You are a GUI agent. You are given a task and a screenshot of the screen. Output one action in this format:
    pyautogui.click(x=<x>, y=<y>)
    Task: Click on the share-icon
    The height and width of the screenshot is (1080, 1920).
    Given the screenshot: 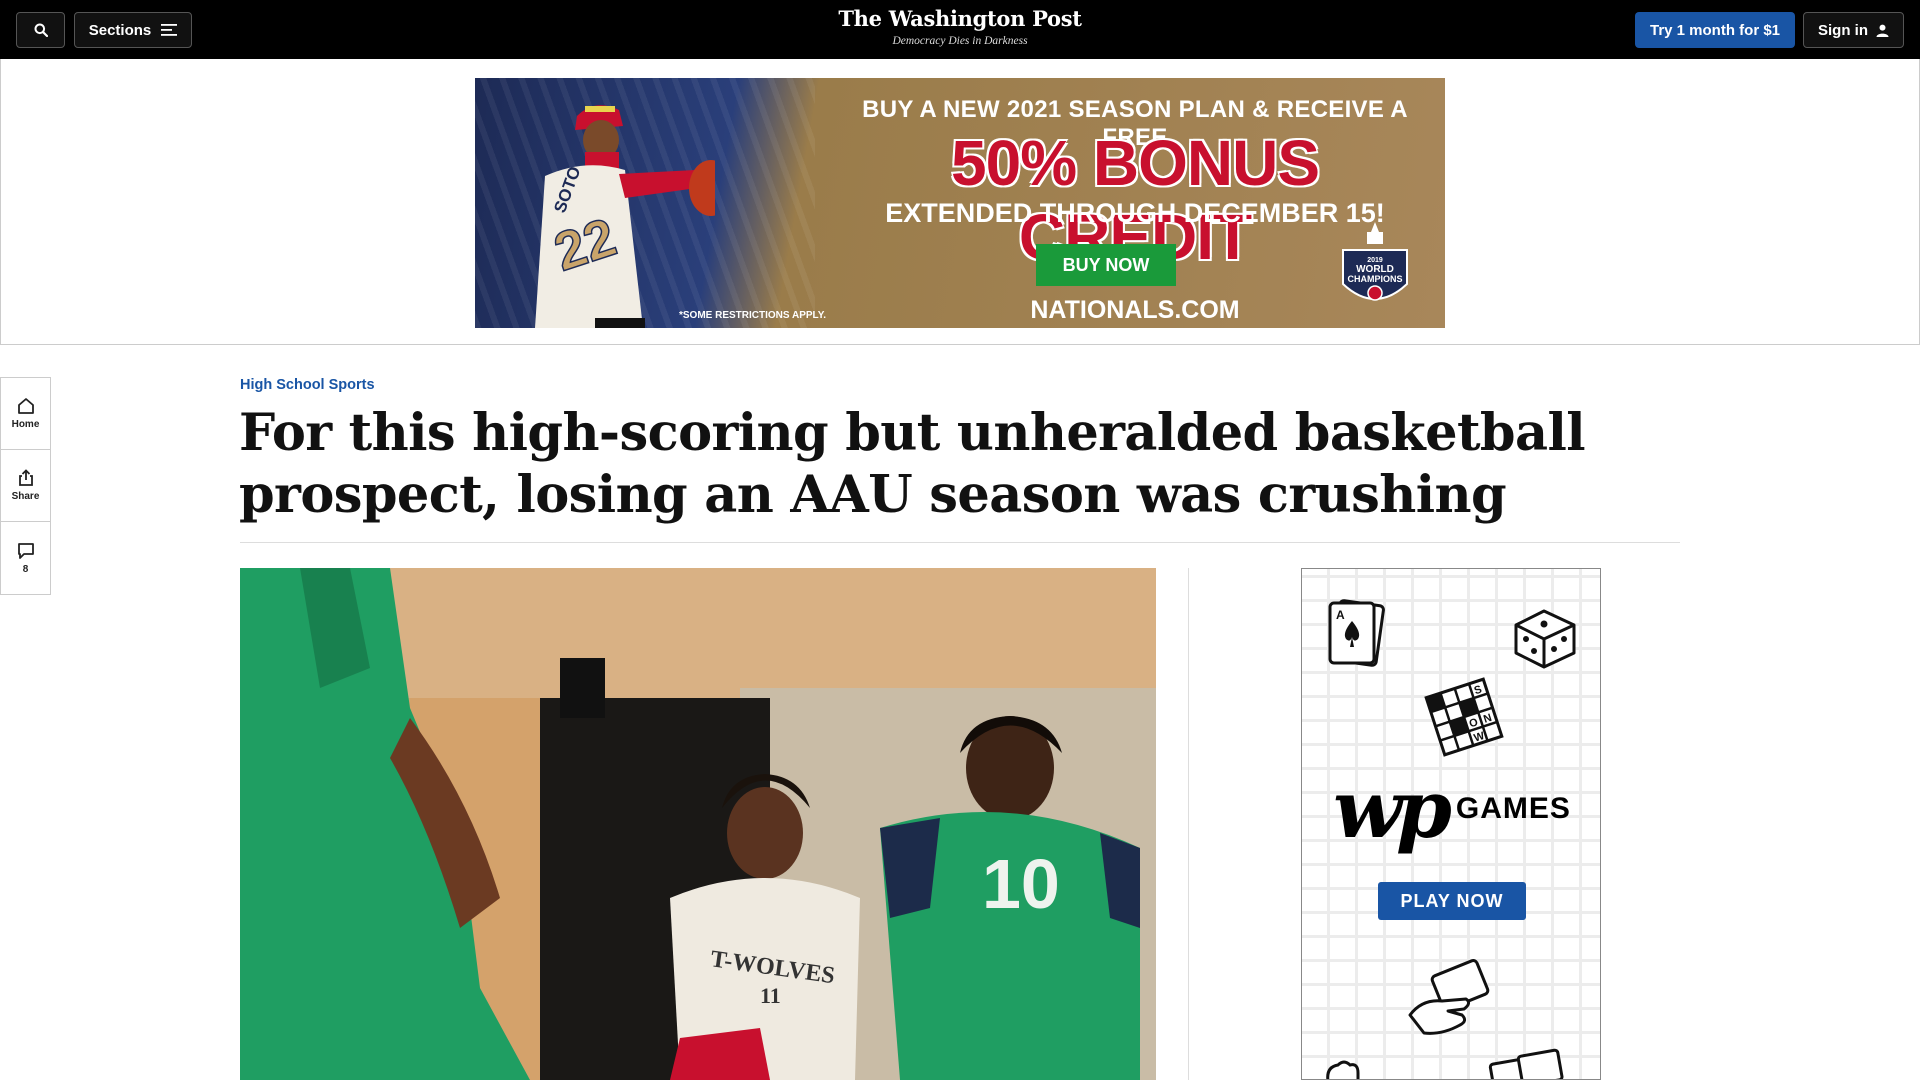 What is the action you would take?
    pyautogui.click(x=25, y=477)
    